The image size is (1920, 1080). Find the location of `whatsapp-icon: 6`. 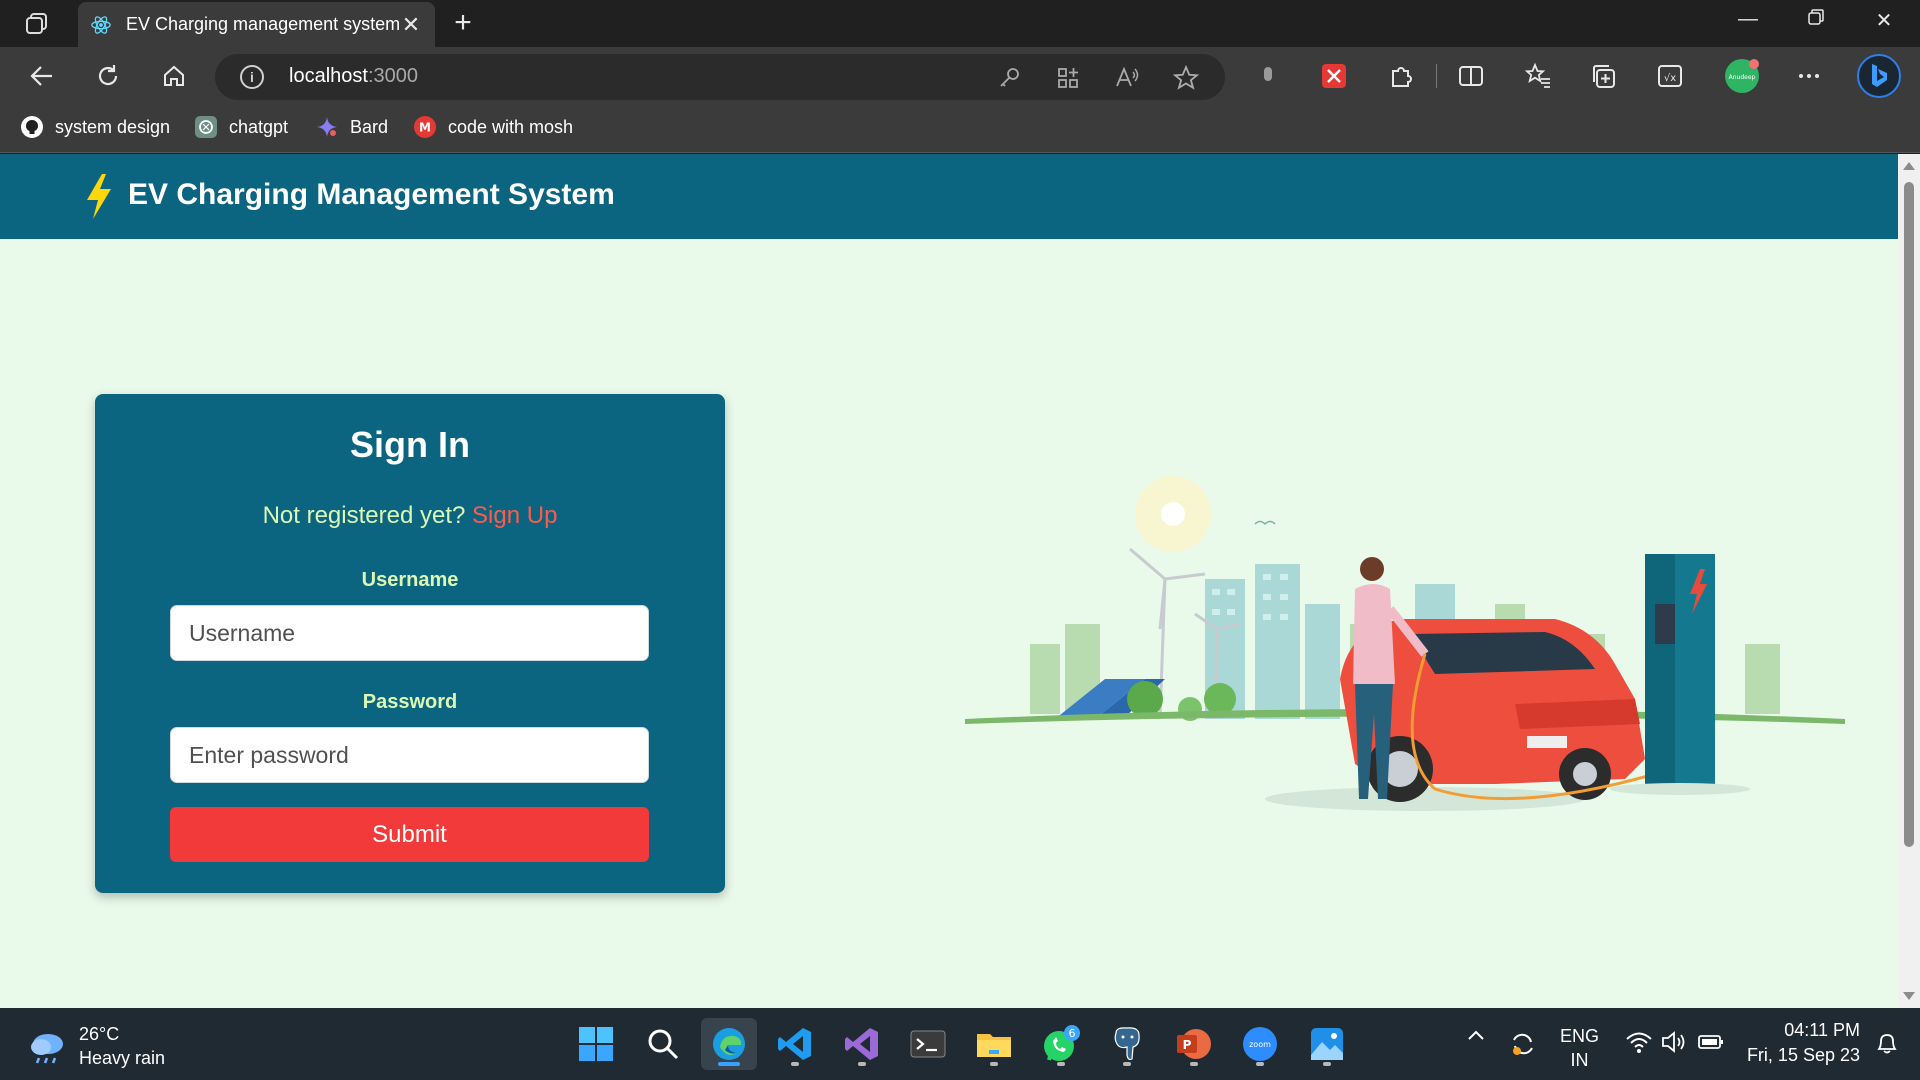

whatsapp-icon: 6 is located at coordinates (1061, 1044).